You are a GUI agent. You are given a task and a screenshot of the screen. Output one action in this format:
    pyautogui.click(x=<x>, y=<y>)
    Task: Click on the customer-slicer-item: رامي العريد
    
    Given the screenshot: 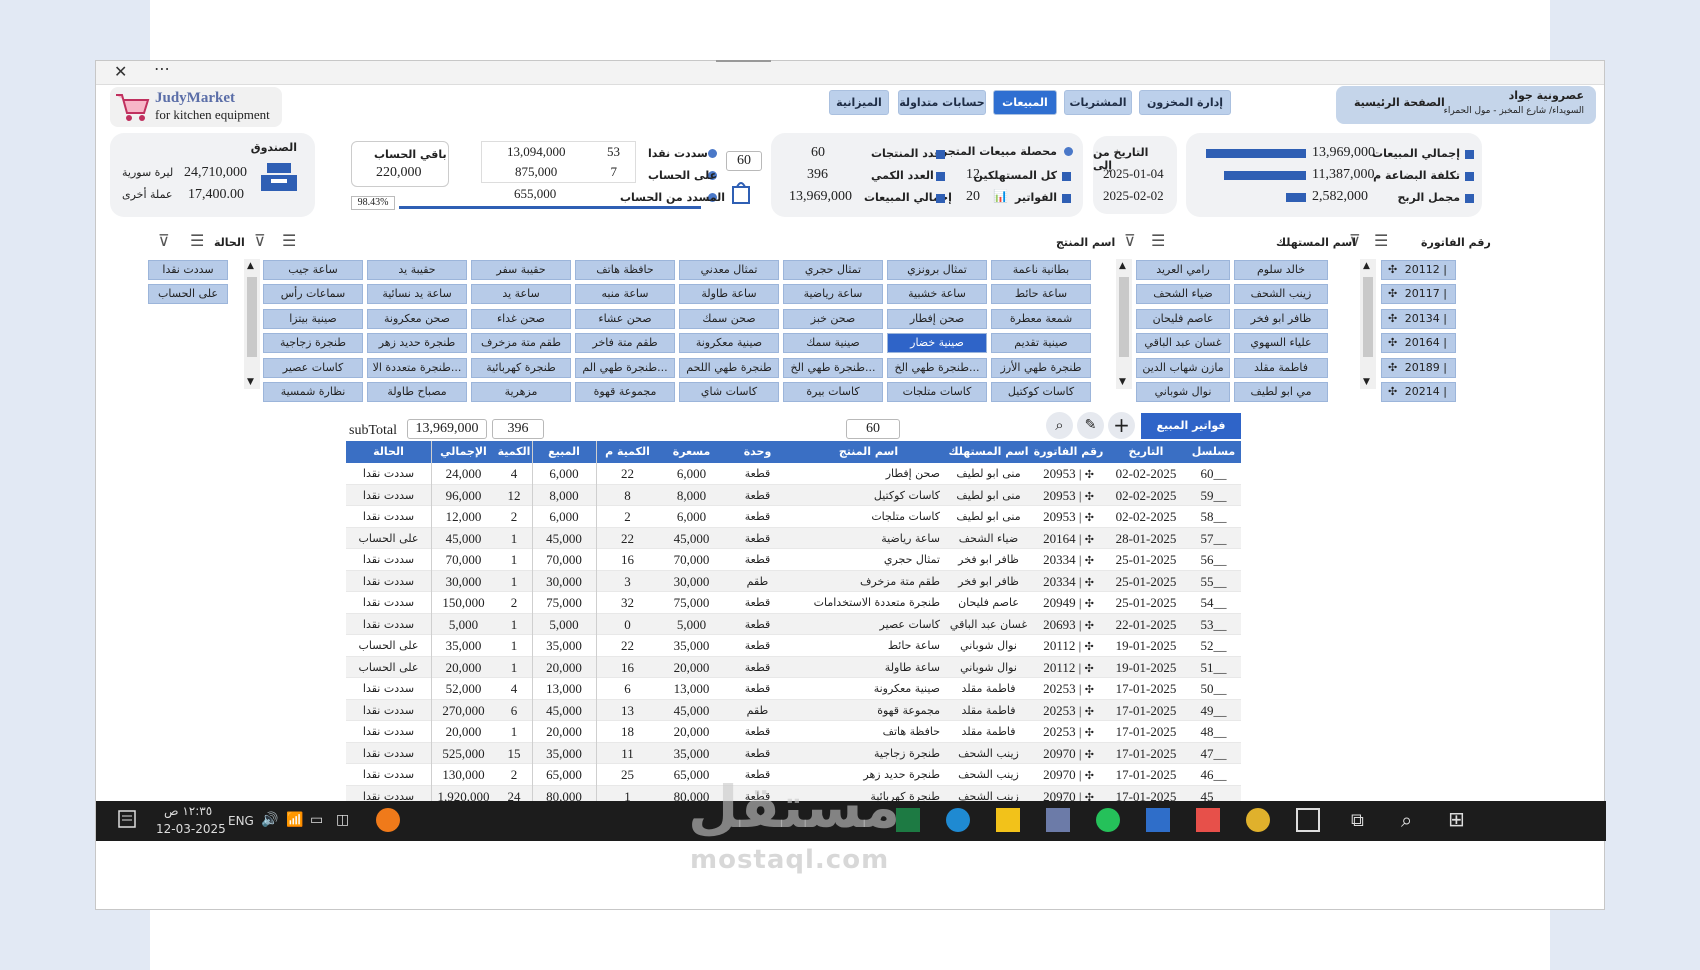 What is the action you would take?
    pyautogui.click(x=1183, y=270)
    